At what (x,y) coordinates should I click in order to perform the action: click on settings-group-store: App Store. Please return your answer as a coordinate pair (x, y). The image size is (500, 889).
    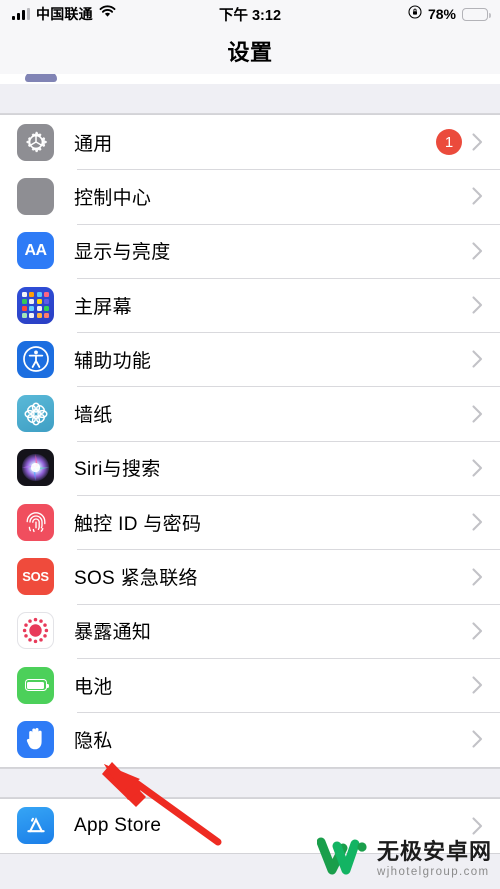
    Looking at the image, I should click on (250, 825).